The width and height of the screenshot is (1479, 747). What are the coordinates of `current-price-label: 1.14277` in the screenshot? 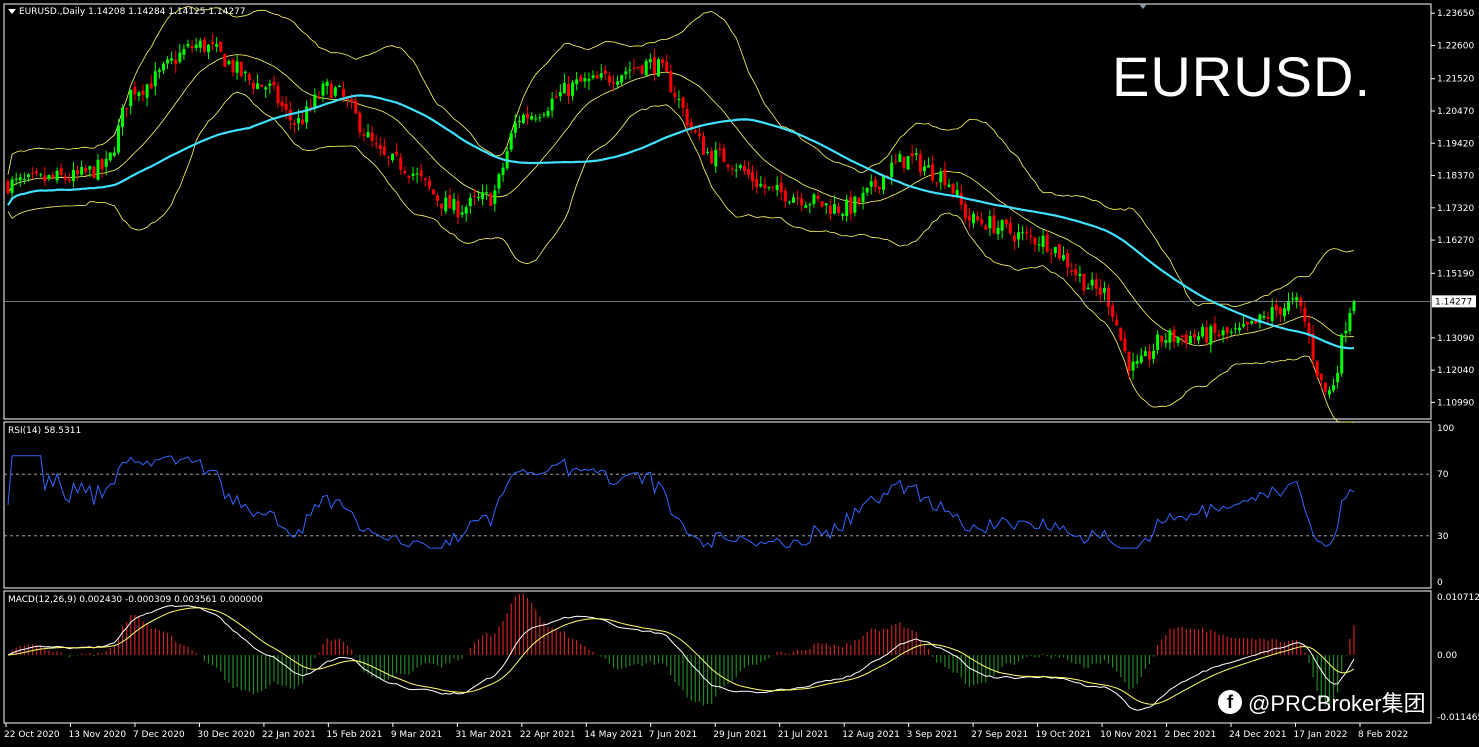 It's located at (1453, 302).